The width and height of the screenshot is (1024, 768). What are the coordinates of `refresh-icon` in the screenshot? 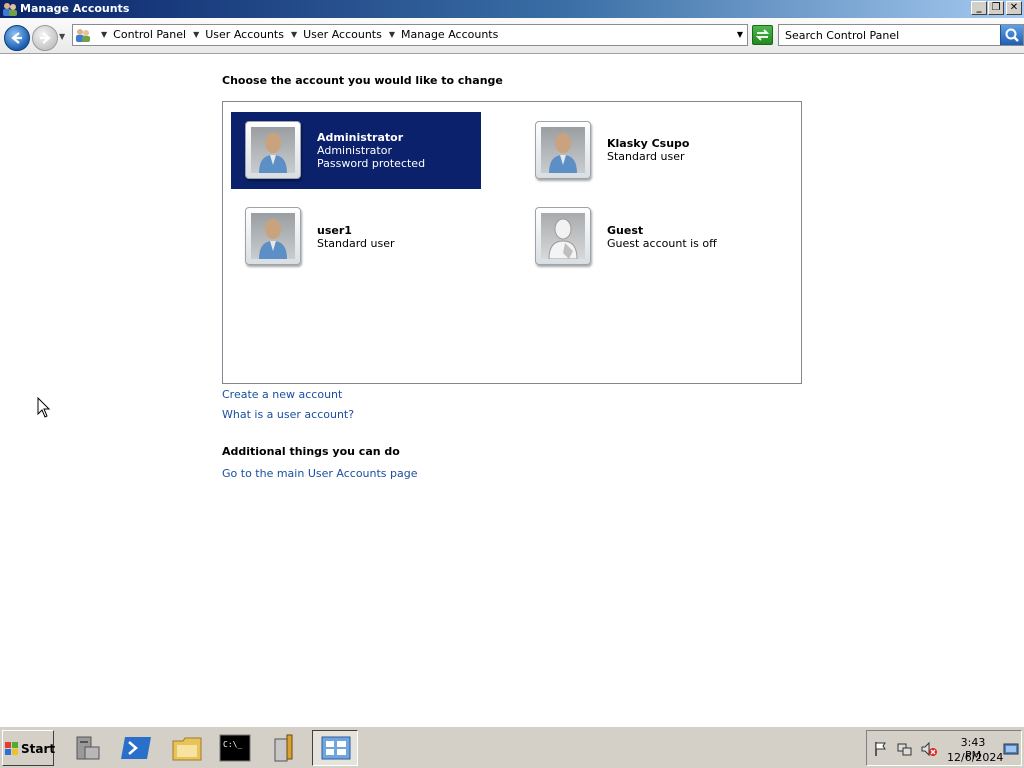 It's located at (762, 35).